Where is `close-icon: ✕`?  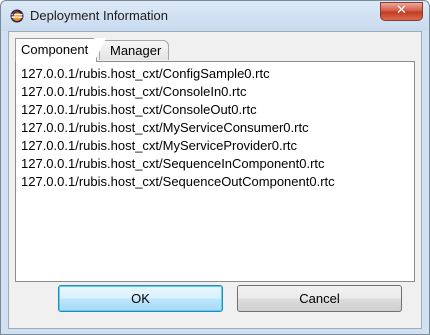 close-icon: ✕ is located at coordinates (401, 10).